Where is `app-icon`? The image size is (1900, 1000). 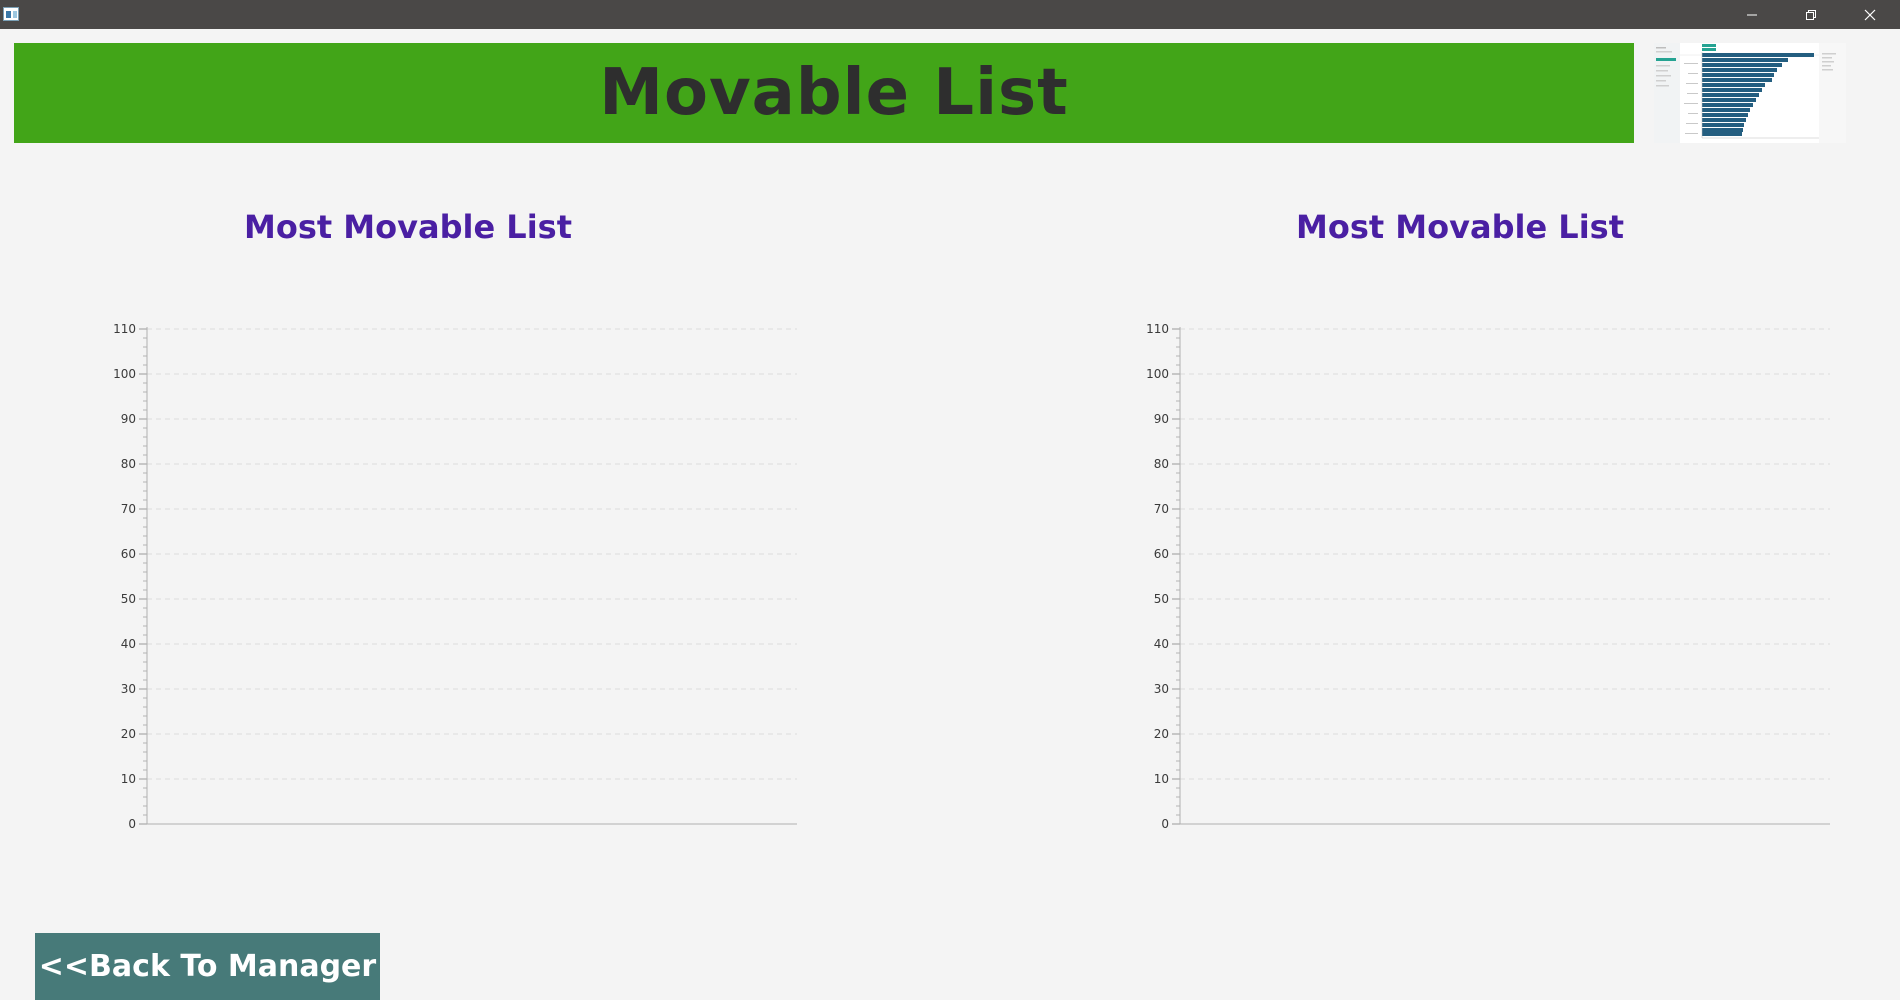
app-icon is located at coordinates (11, 14).